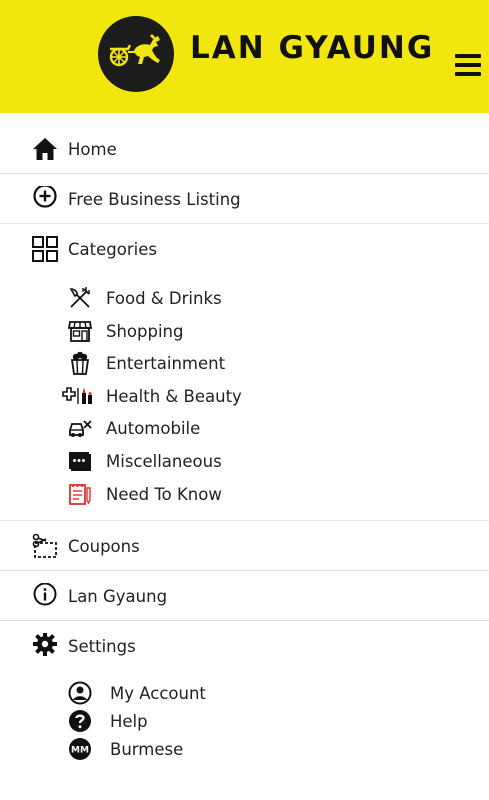 The width and height of the screenshot is (489, 800). I want to click on health-beauty-icon, so click(77, 395).